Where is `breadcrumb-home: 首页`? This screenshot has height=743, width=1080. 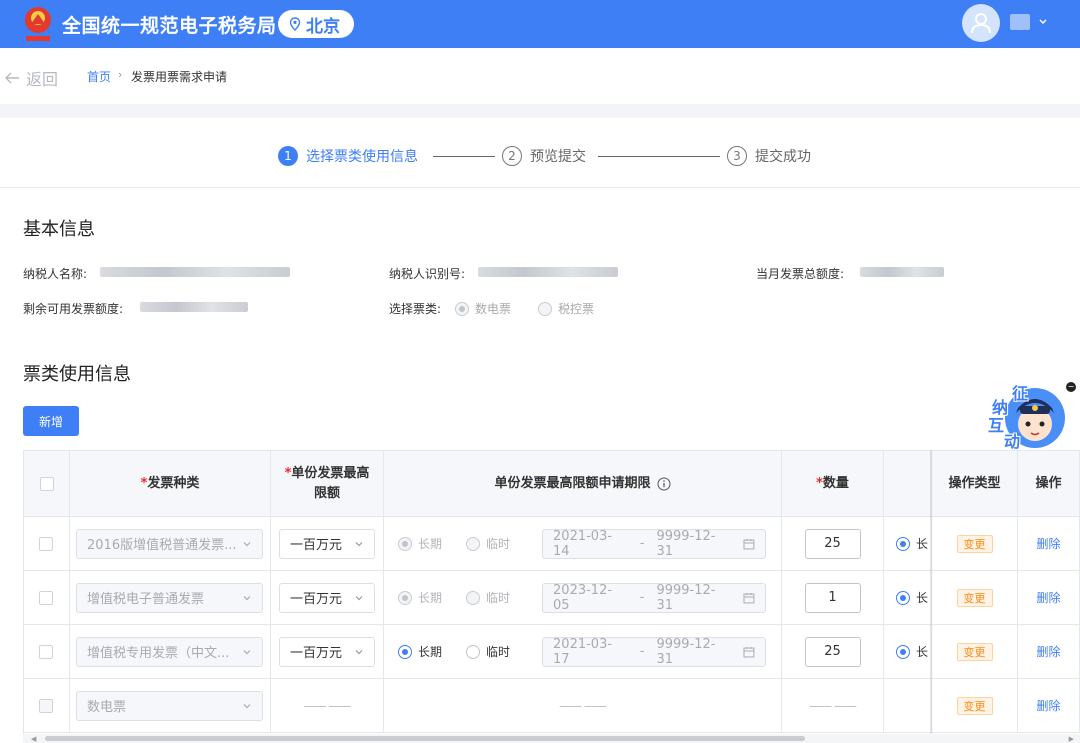
breadcrumb-home: 首页 is located at coordinates (99, 76).